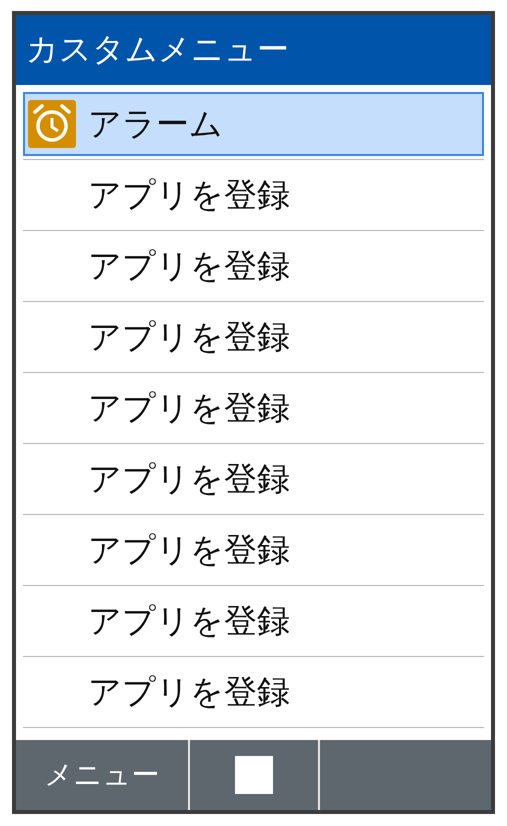  Describe the element at coordinates (253, 124) in the screenshot. I see `menu-item: アラーム` at that location.